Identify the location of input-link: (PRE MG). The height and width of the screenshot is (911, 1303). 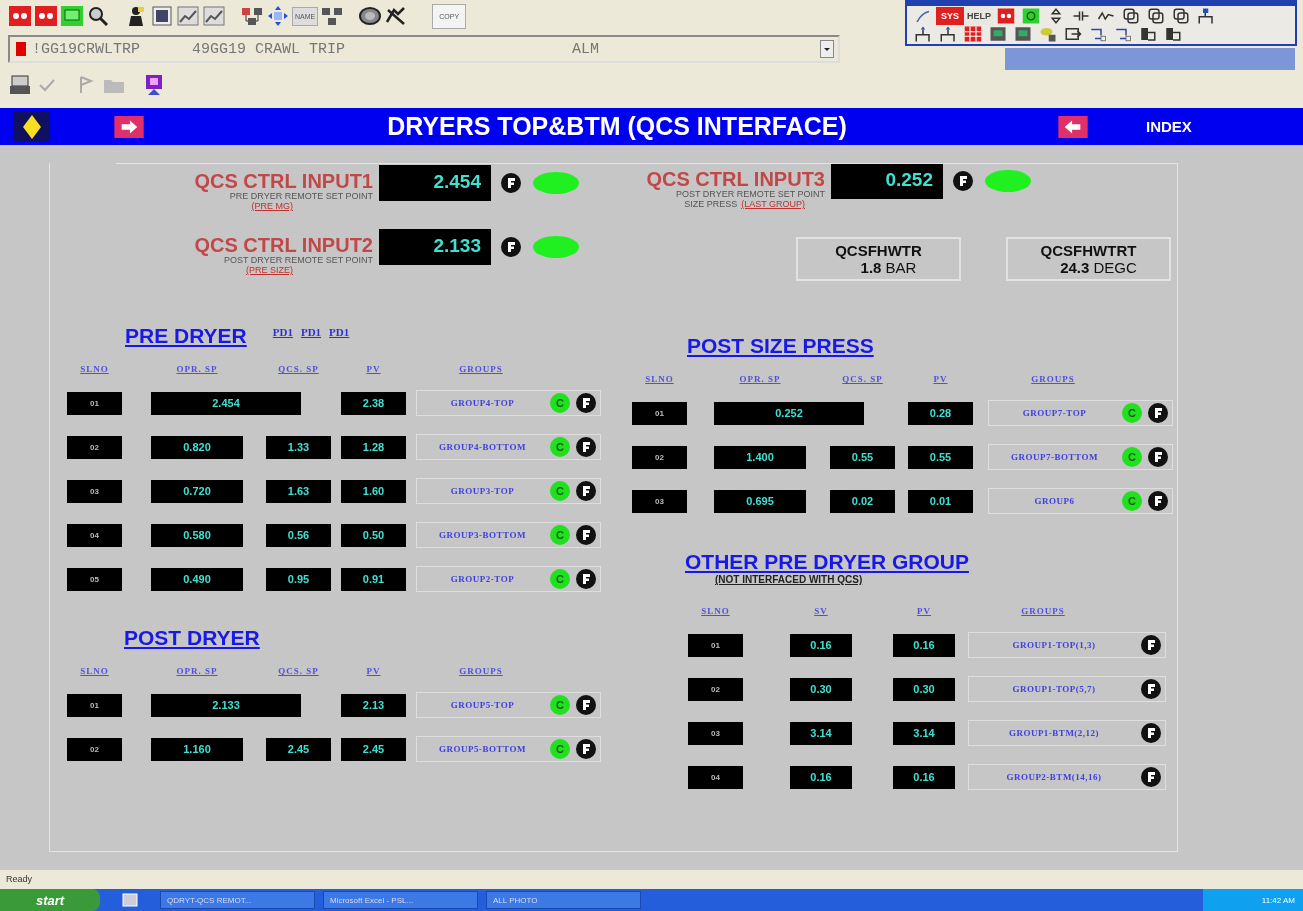
(272, 206).